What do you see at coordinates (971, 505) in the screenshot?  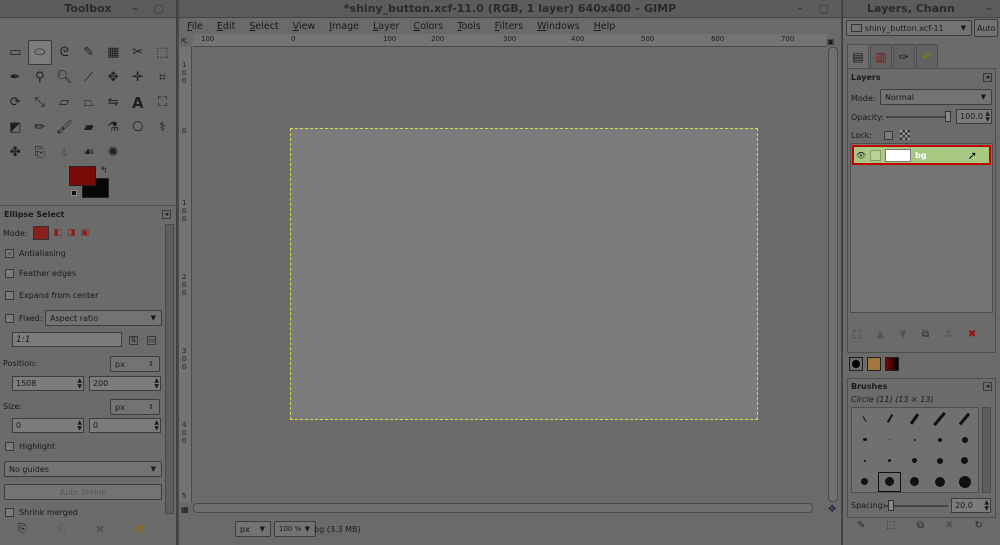 I see `spacing-input: 20.0 ▲ ▼` at bounding box center [971, 505].